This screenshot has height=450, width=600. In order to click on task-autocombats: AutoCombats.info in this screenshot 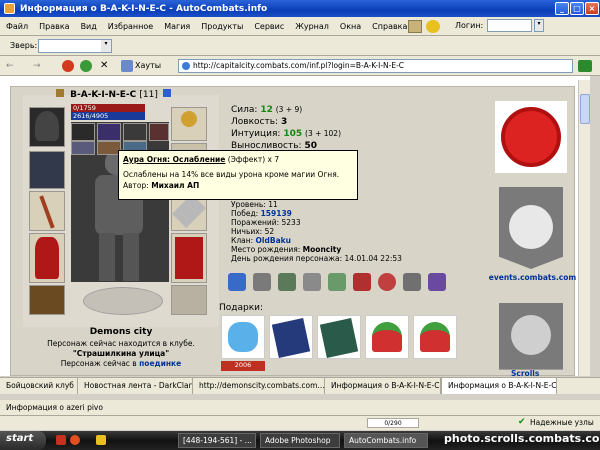, I will do `click(386, 440)`.